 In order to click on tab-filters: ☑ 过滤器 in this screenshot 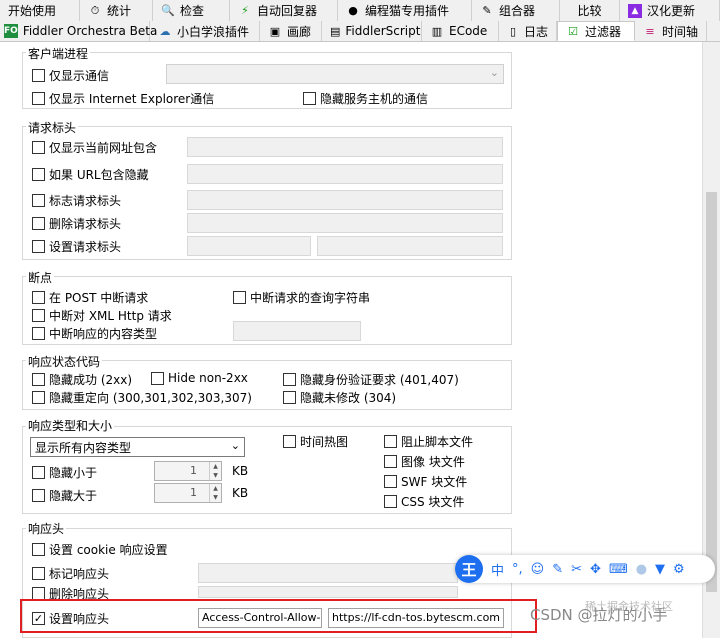, I will do `click(596, 31)`.